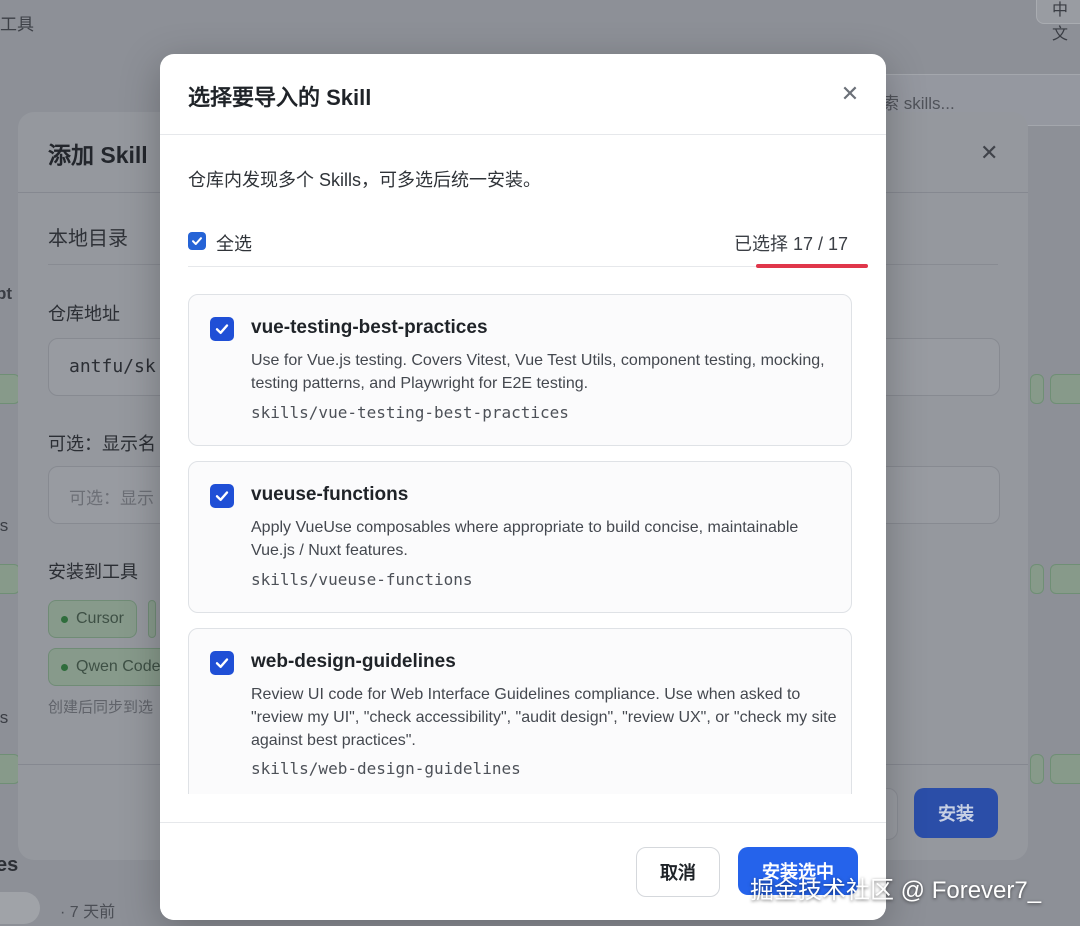 The width and height of the screenshot is (1080, 926). What do you see at coordinates (88, 912) in the screenshot?
I see `bg-timestamp: · 7 天前` at bounding box center [88, 912].